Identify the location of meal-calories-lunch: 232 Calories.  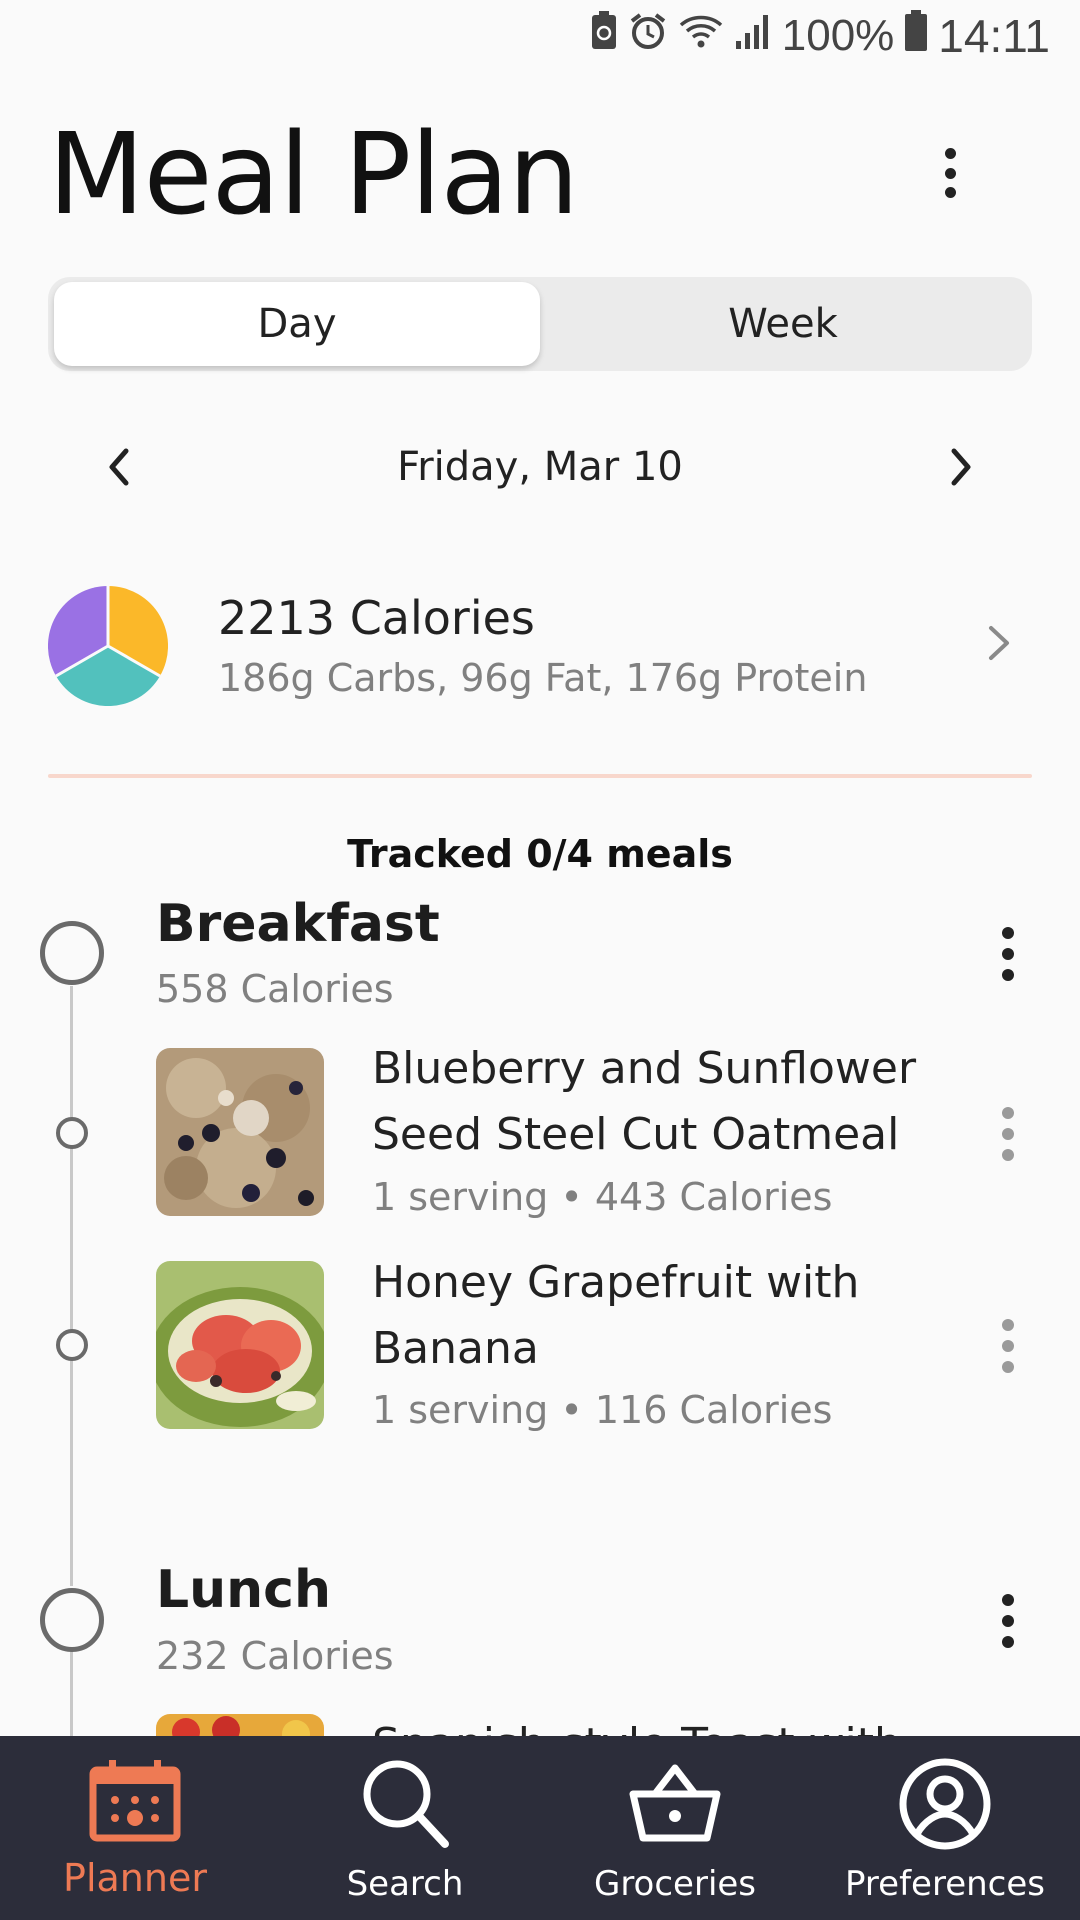
(275, 1656).